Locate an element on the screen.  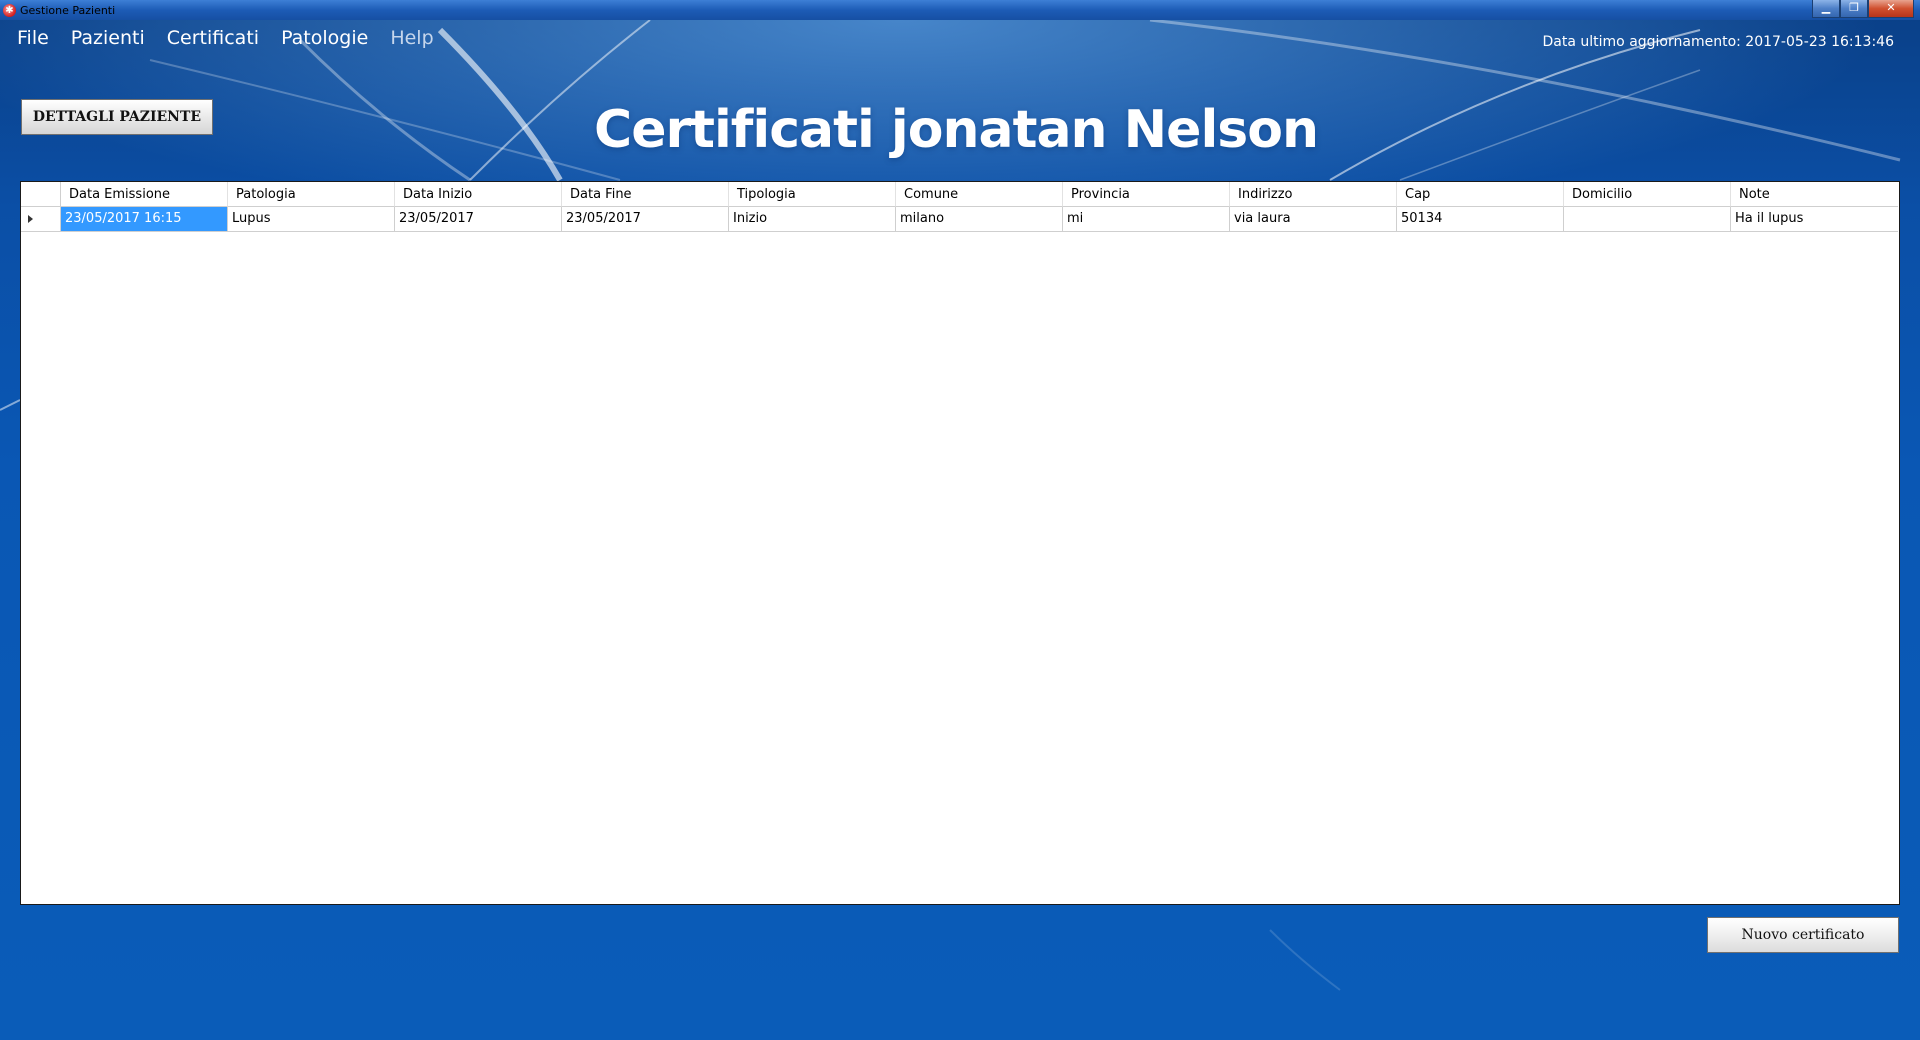
menu-patologie: Patologie is located at coordinates (324, 38).